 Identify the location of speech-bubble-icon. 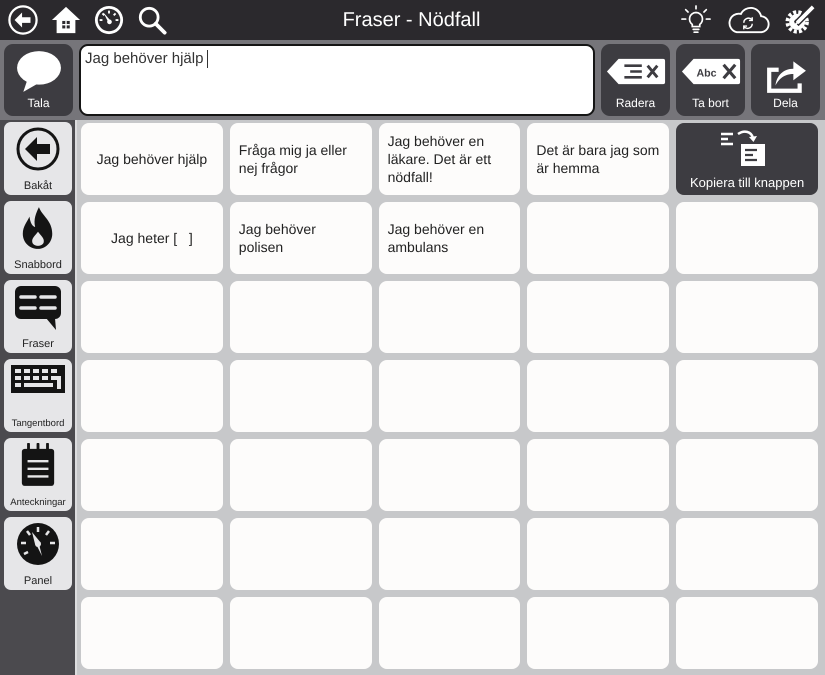
(39, 71).